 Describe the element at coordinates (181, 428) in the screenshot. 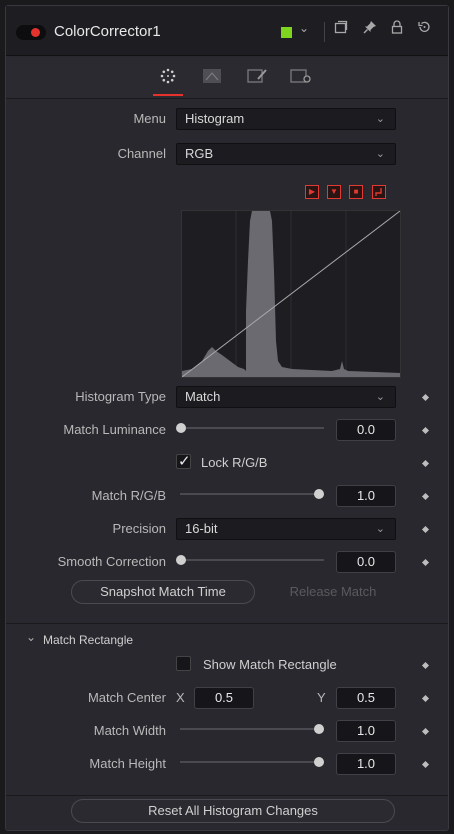

I see `match-luminance-knob` at that location.